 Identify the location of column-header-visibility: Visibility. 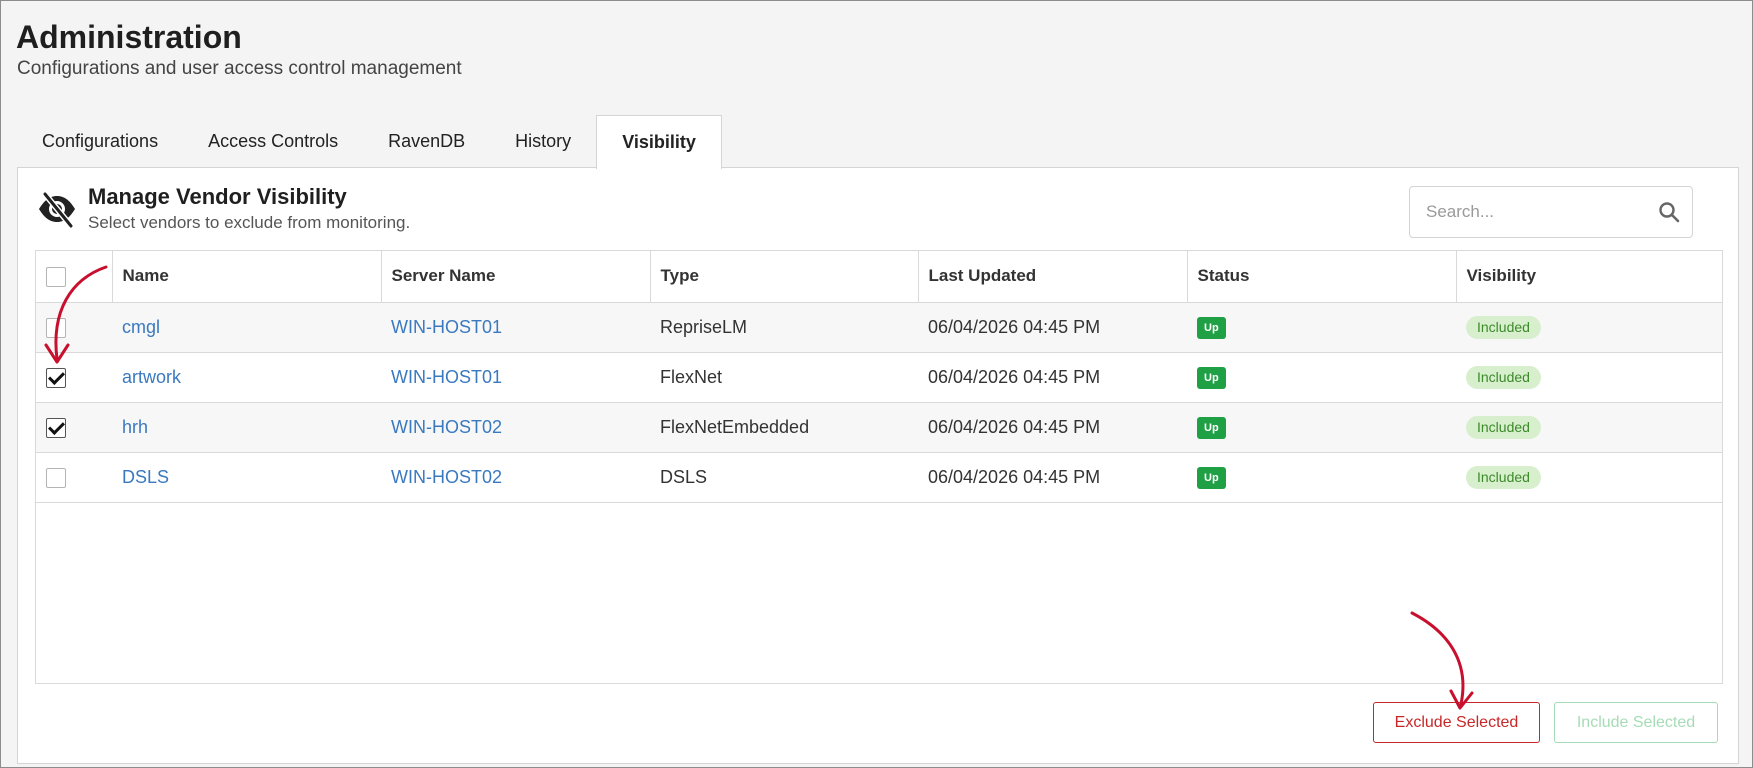
(1589, 277).